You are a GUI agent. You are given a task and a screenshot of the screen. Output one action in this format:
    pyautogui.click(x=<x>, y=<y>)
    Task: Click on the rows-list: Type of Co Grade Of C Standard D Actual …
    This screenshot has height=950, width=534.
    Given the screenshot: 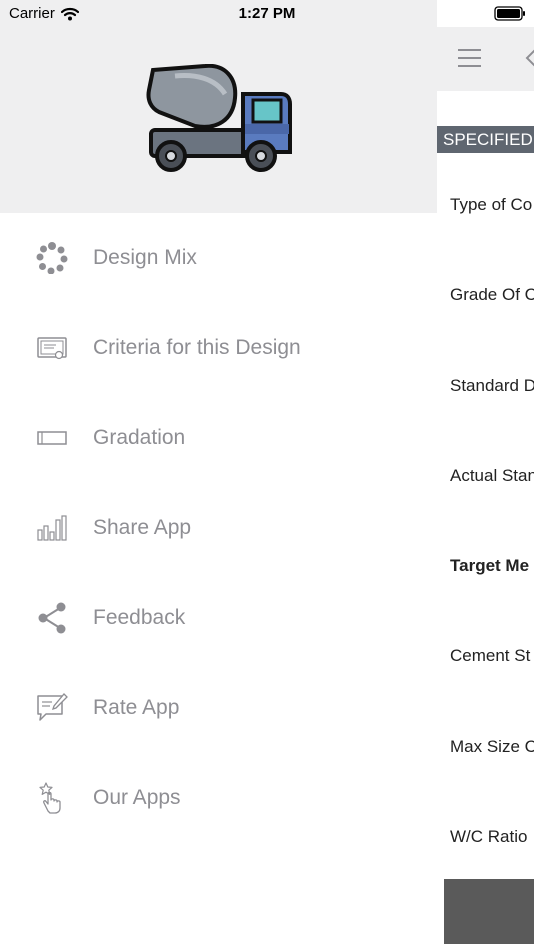 What is the action you would take?
    pyautogui.click(x=485, y=520)
    